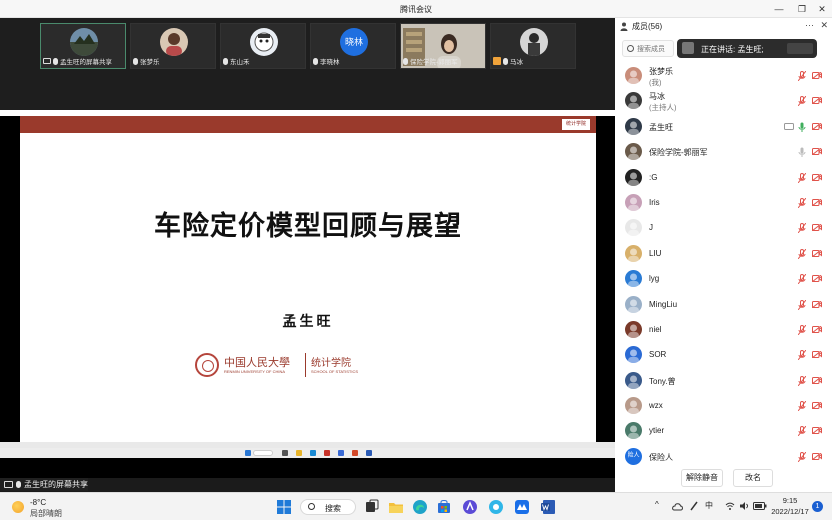 The height and width of the screenshot is (520, 832). What do you see at coordinates (723, 253) in the screenshot?
I see `member-row: LIU` at bounding box center [723, 253].